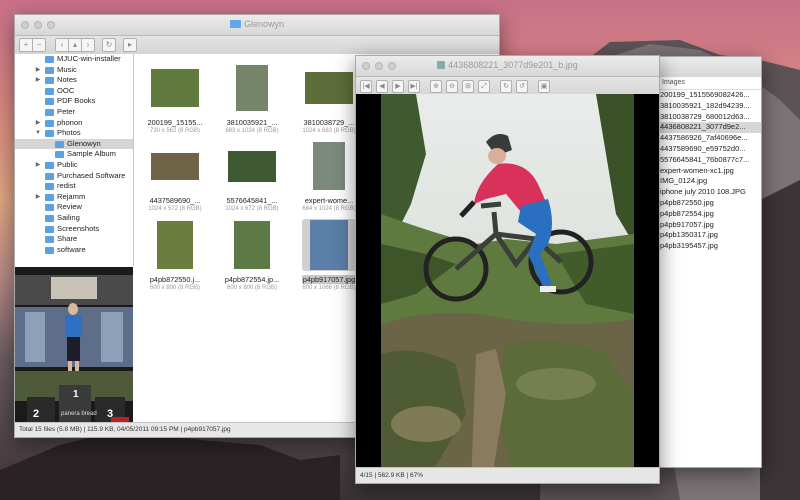 This screenshot has height=500, width=800. Describe the element at coordinates (36, 414) in the screenshot. I see `svg-text: 2` at that location.